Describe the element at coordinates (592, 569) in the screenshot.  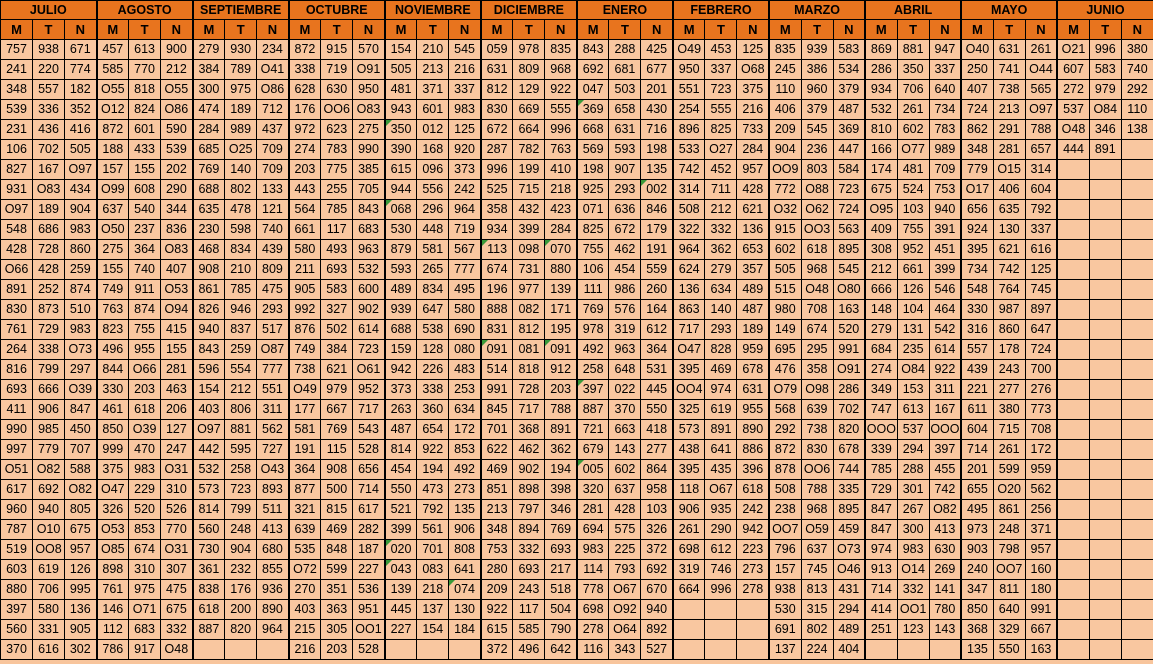
I see `table-cell: 114` at that location.